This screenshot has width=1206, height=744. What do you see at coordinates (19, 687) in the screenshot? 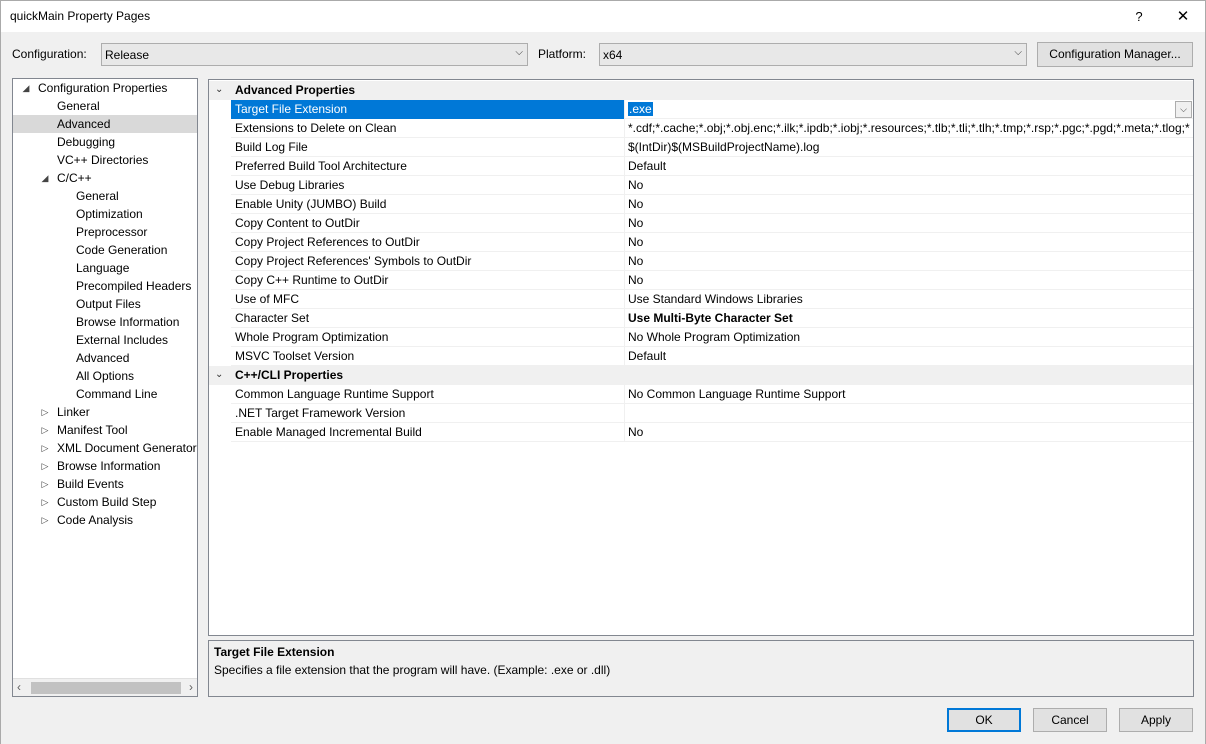
I see `scroll-left-arrow-icon: ‹` at bounding box center [19, 687].